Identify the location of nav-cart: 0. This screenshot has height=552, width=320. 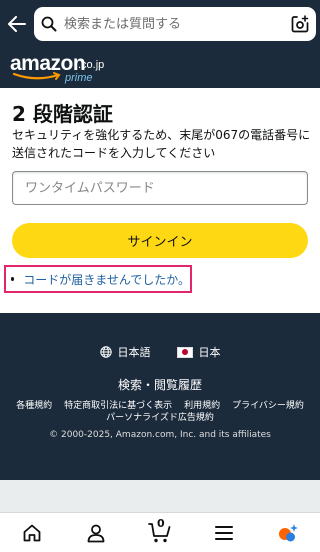
(160, 532).